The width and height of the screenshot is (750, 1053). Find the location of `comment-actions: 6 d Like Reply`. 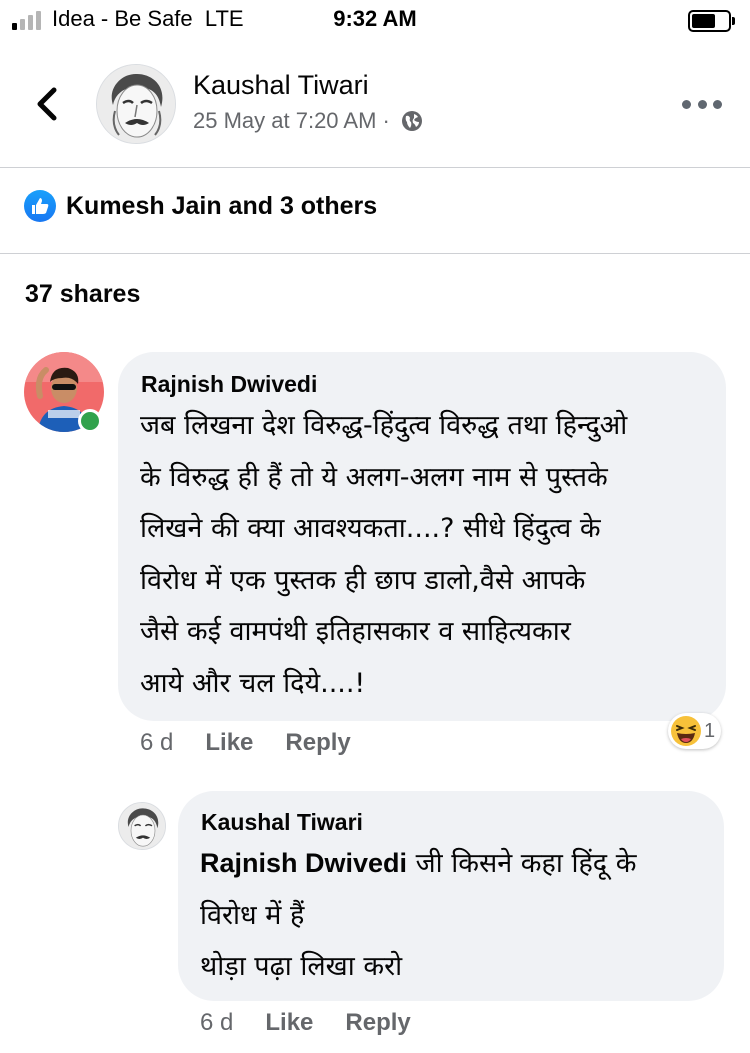

comment-actions: 6 d Like Reply is located at coordinates (245, 743).